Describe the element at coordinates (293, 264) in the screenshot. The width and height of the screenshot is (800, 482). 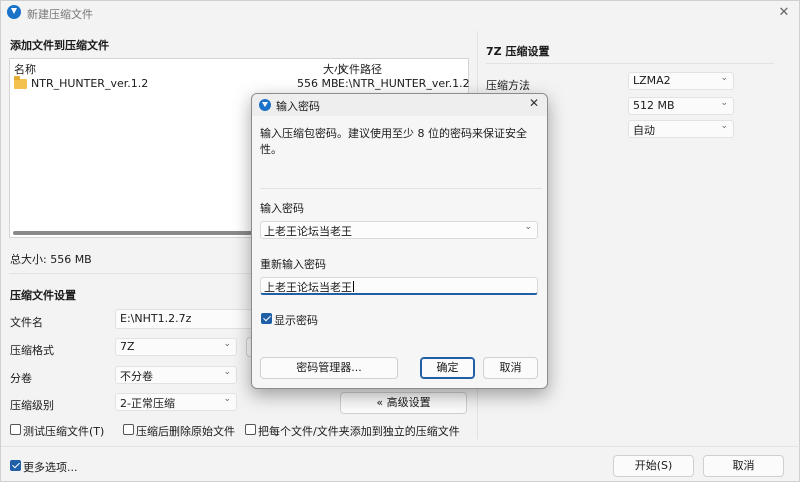
I see `repeat-password-label: 重新输入密码` at that location.